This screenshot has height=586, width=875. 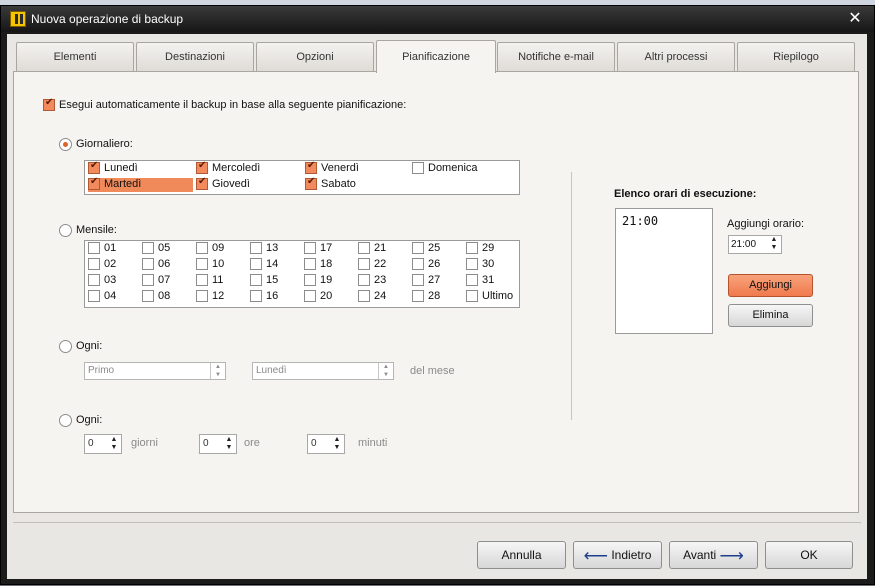 What do you see at coordinates (96, 230) in the screenshot?
I see `monthly-label: Mensile:` at bounding box center [96, 230].